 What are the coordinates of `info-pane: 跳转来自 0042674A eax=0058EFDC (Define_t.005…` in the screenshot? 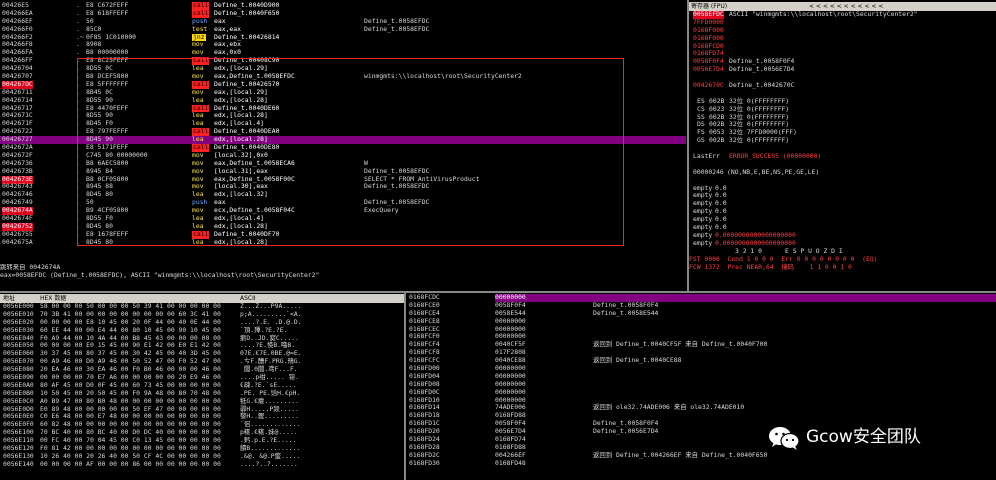 It's located at (343, 276).